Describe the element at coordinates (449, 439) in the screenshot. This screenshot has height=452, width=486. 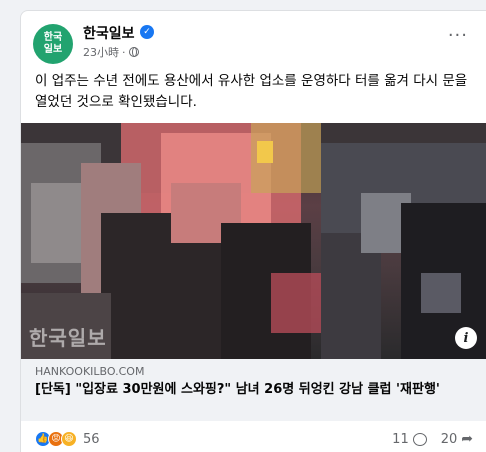
I see `share-count: 20` at that location.